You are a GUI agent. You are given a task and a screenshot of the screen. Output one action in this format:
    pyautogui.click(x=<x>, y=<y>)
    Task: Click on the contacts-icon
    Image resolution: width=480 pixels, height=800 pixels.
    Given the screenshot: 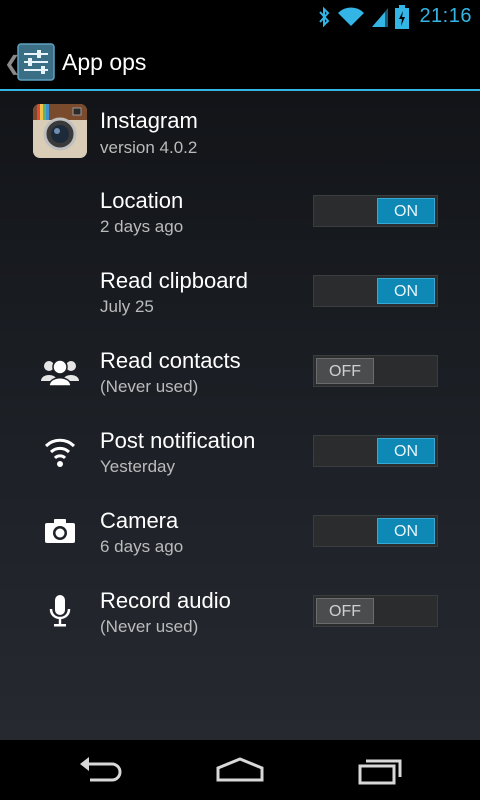 What is the action you would take?
    pyautogui.click(x=60, y=371)
    